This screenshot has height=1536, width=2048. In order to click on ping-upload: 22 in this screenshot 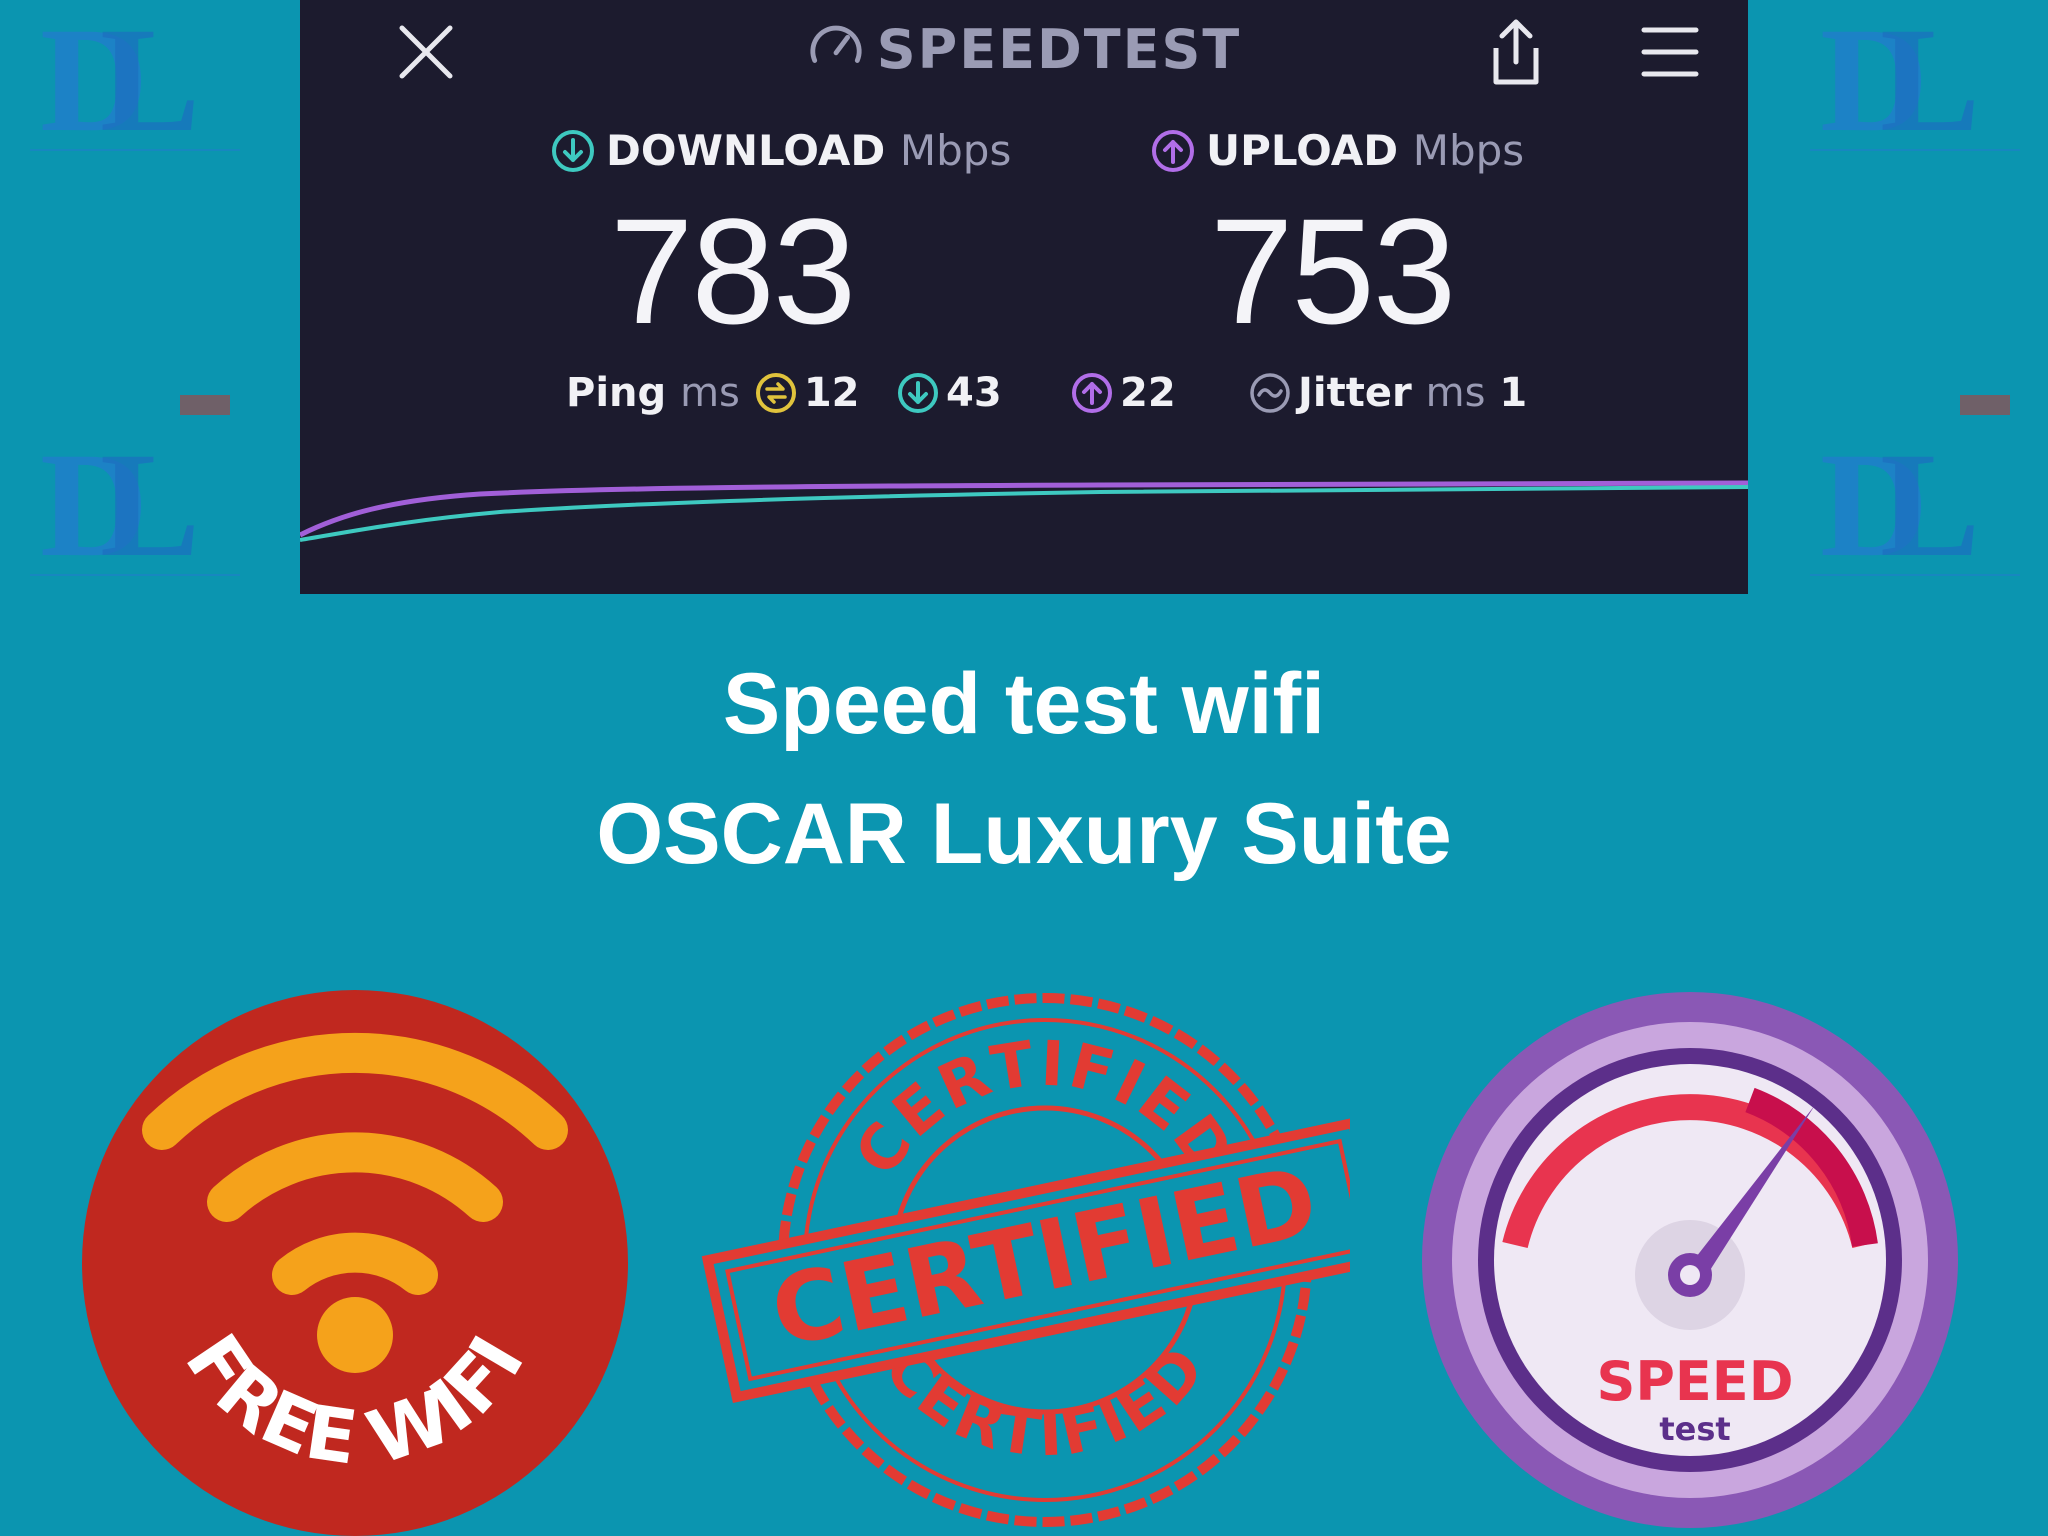, I will do `click(1123, 393)`.